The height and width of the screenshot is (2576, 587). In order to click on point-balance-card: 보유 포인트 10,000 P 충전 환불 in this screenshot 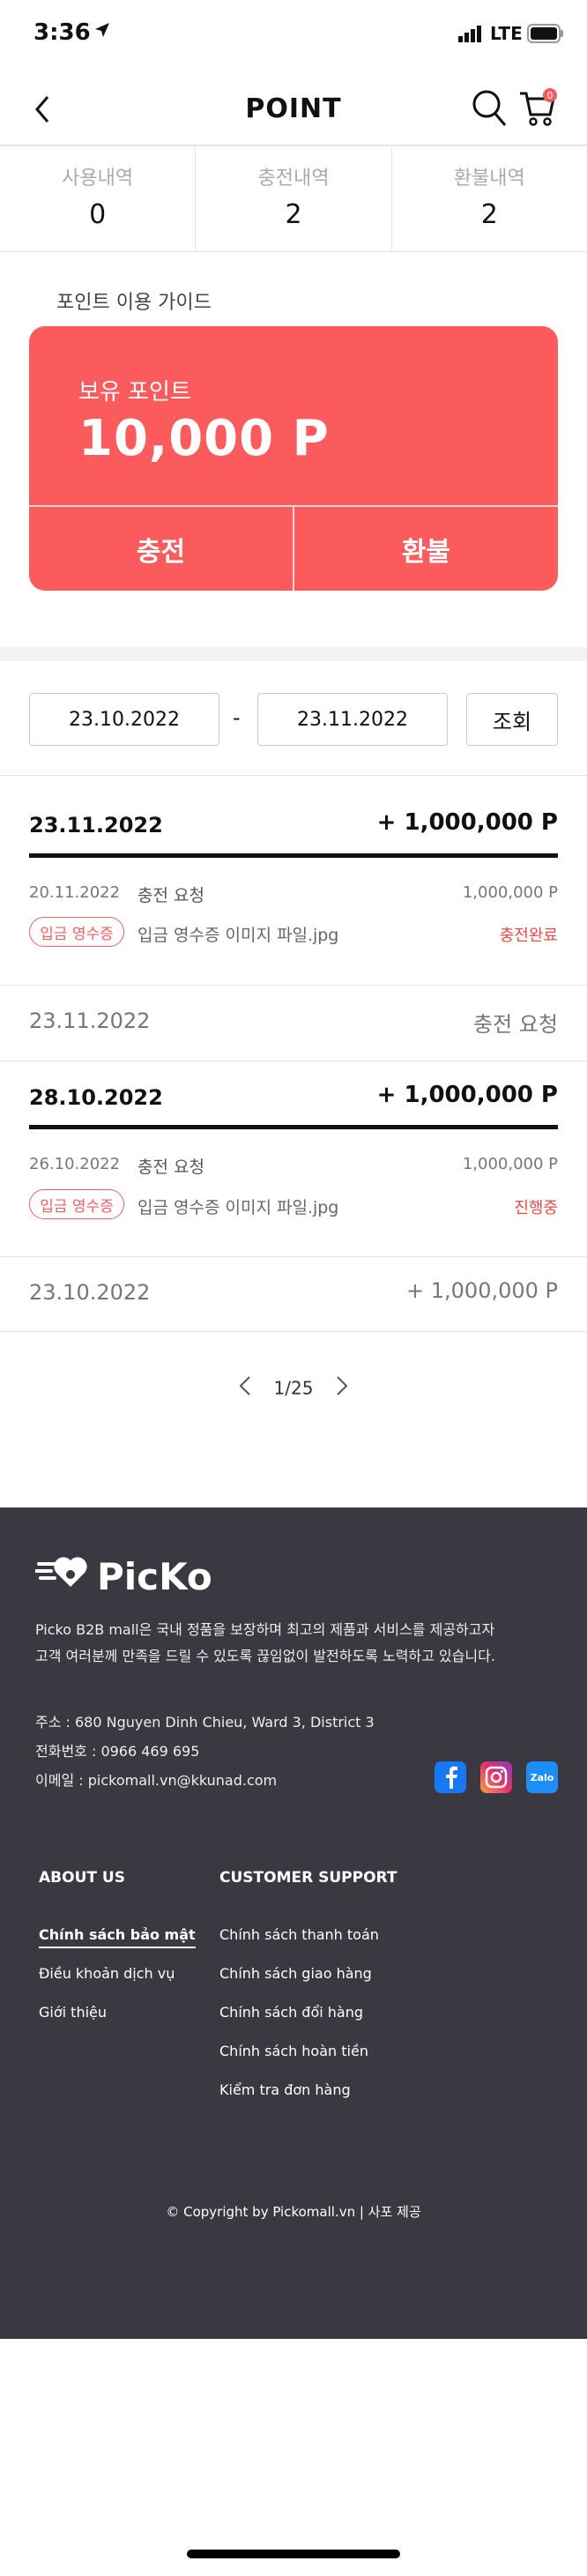, I will do `click(293, 459)`.